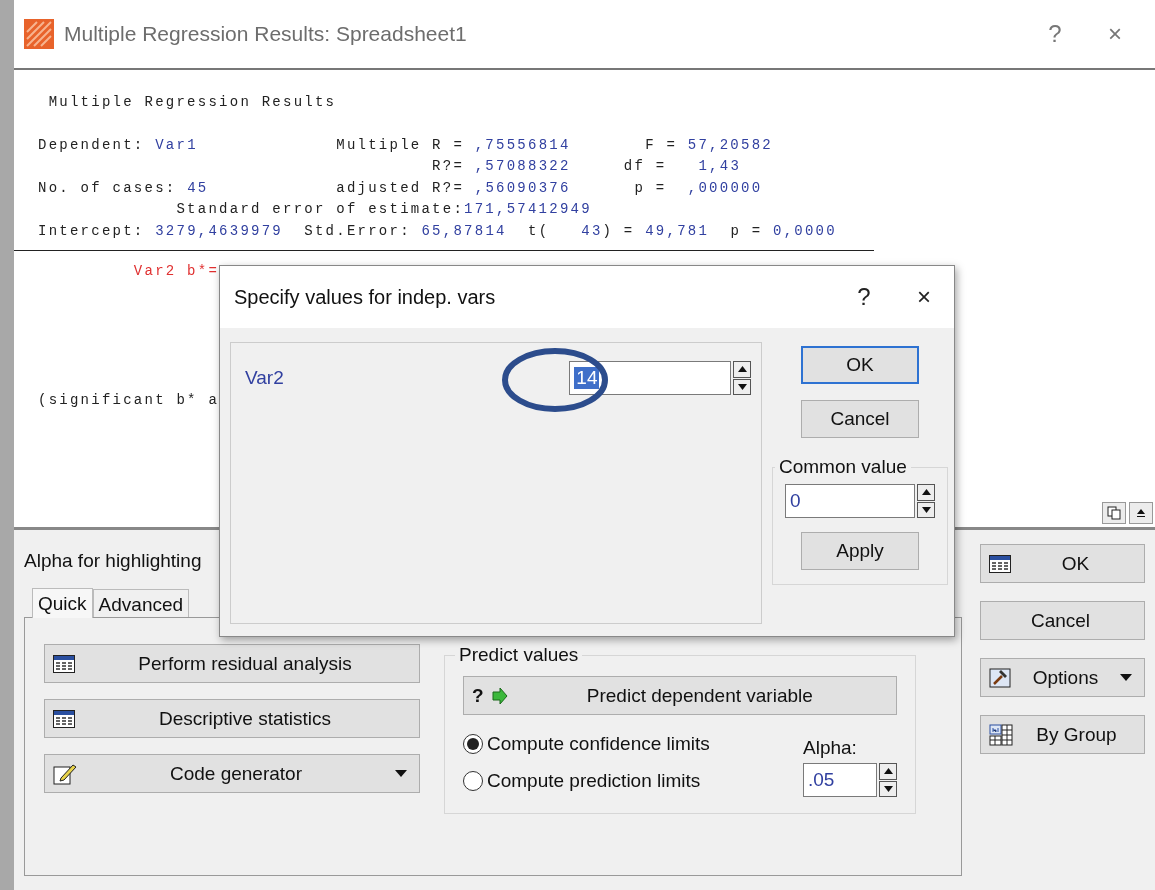 The height and width of the screenshot is (890, 1155). I want to click on report-label: Intercept:, so click(92, 230).